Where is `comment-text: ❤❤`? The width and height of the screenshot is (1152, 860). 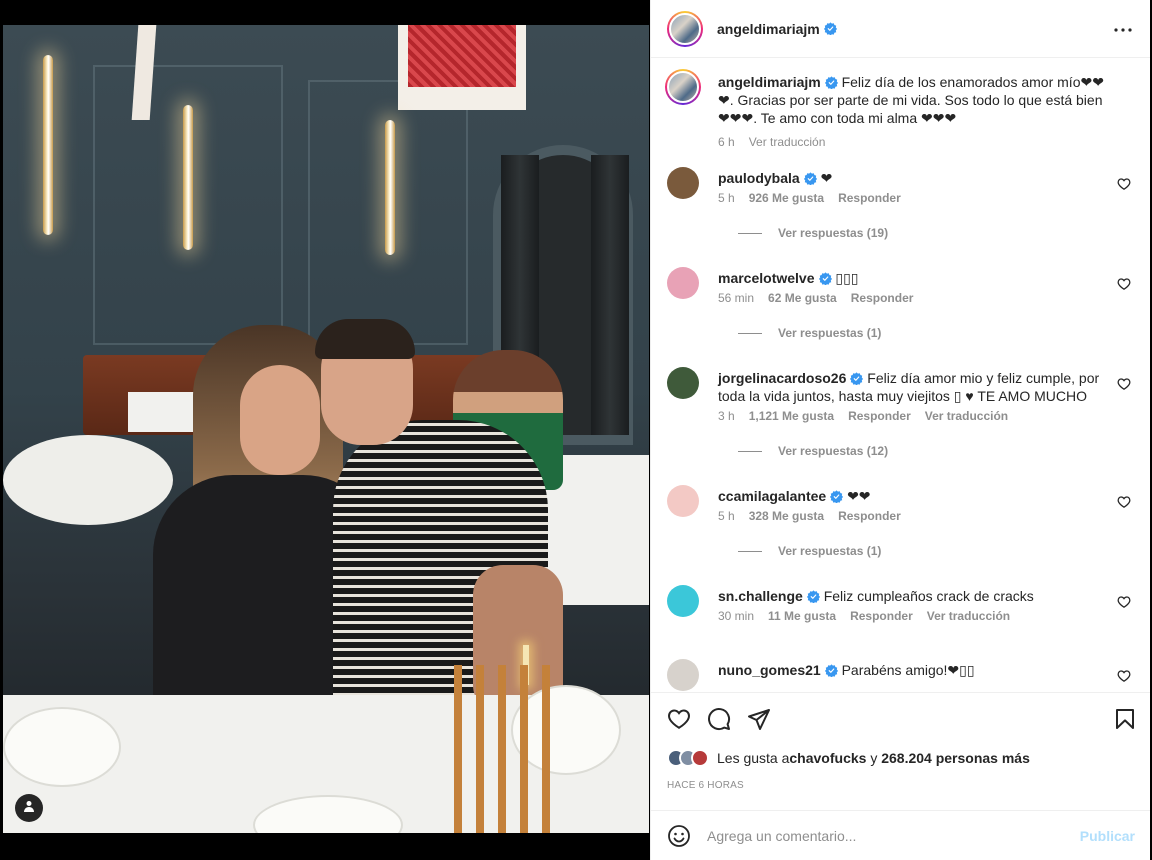 comment-text: ❤❤ is located at coordinates (859, 496).